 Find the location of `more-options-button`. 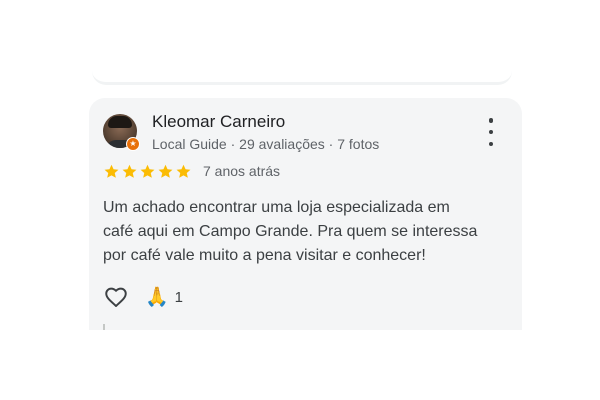

more-options-button is located at coordinates (491, 132).